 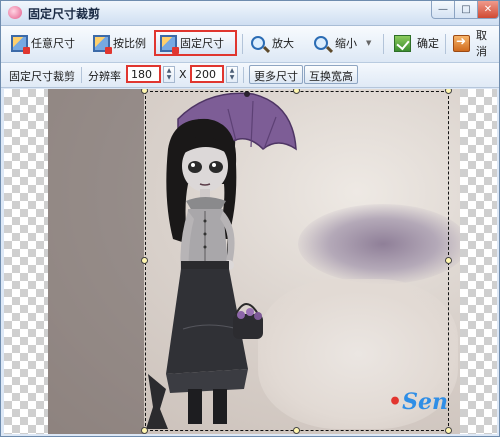 What do you see at coordinates (42, 76) in the screenshot?
I see `mode-label: 固定尺寸裁剪` at bounding box center [42, 76].